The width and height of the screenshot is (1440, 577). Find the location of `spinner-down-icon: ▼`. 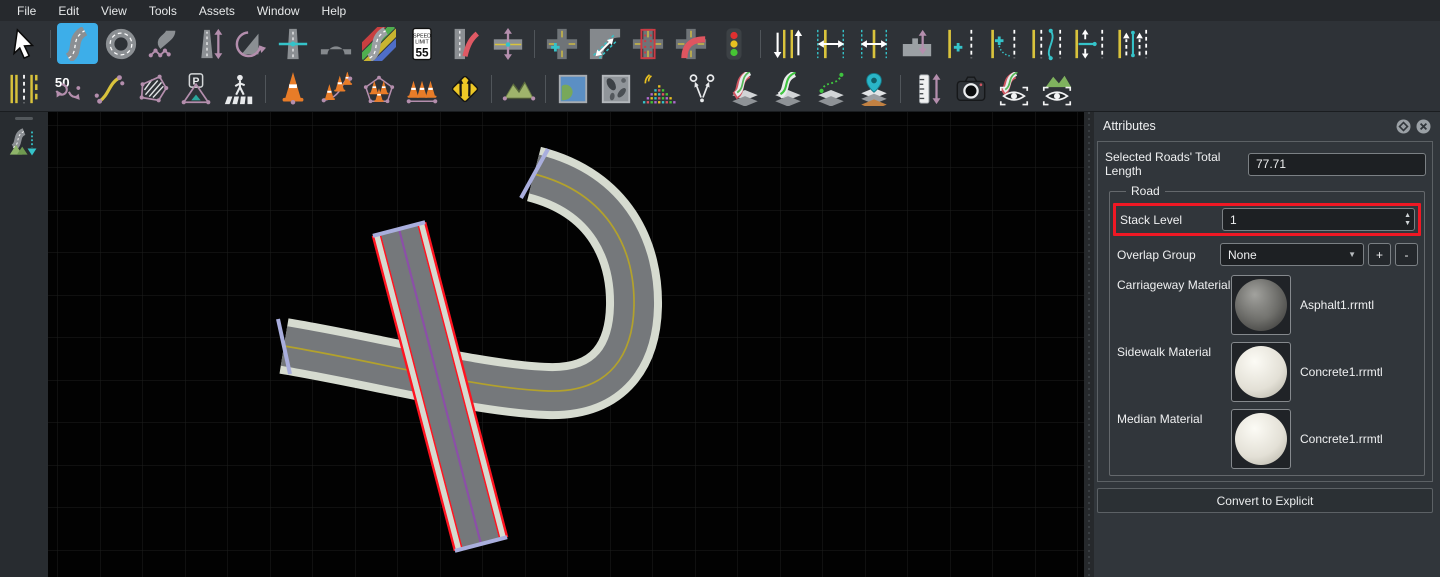

spinner-down-icon: ▼ is located at coordinates (1407, 223).